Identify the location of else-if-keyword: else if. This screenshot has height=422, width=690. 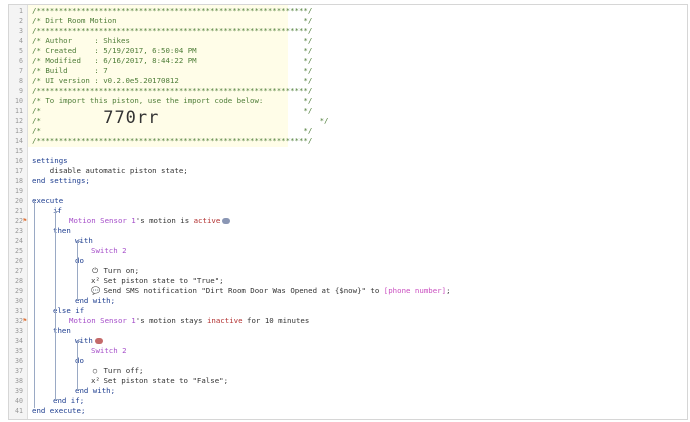
(68, 311).